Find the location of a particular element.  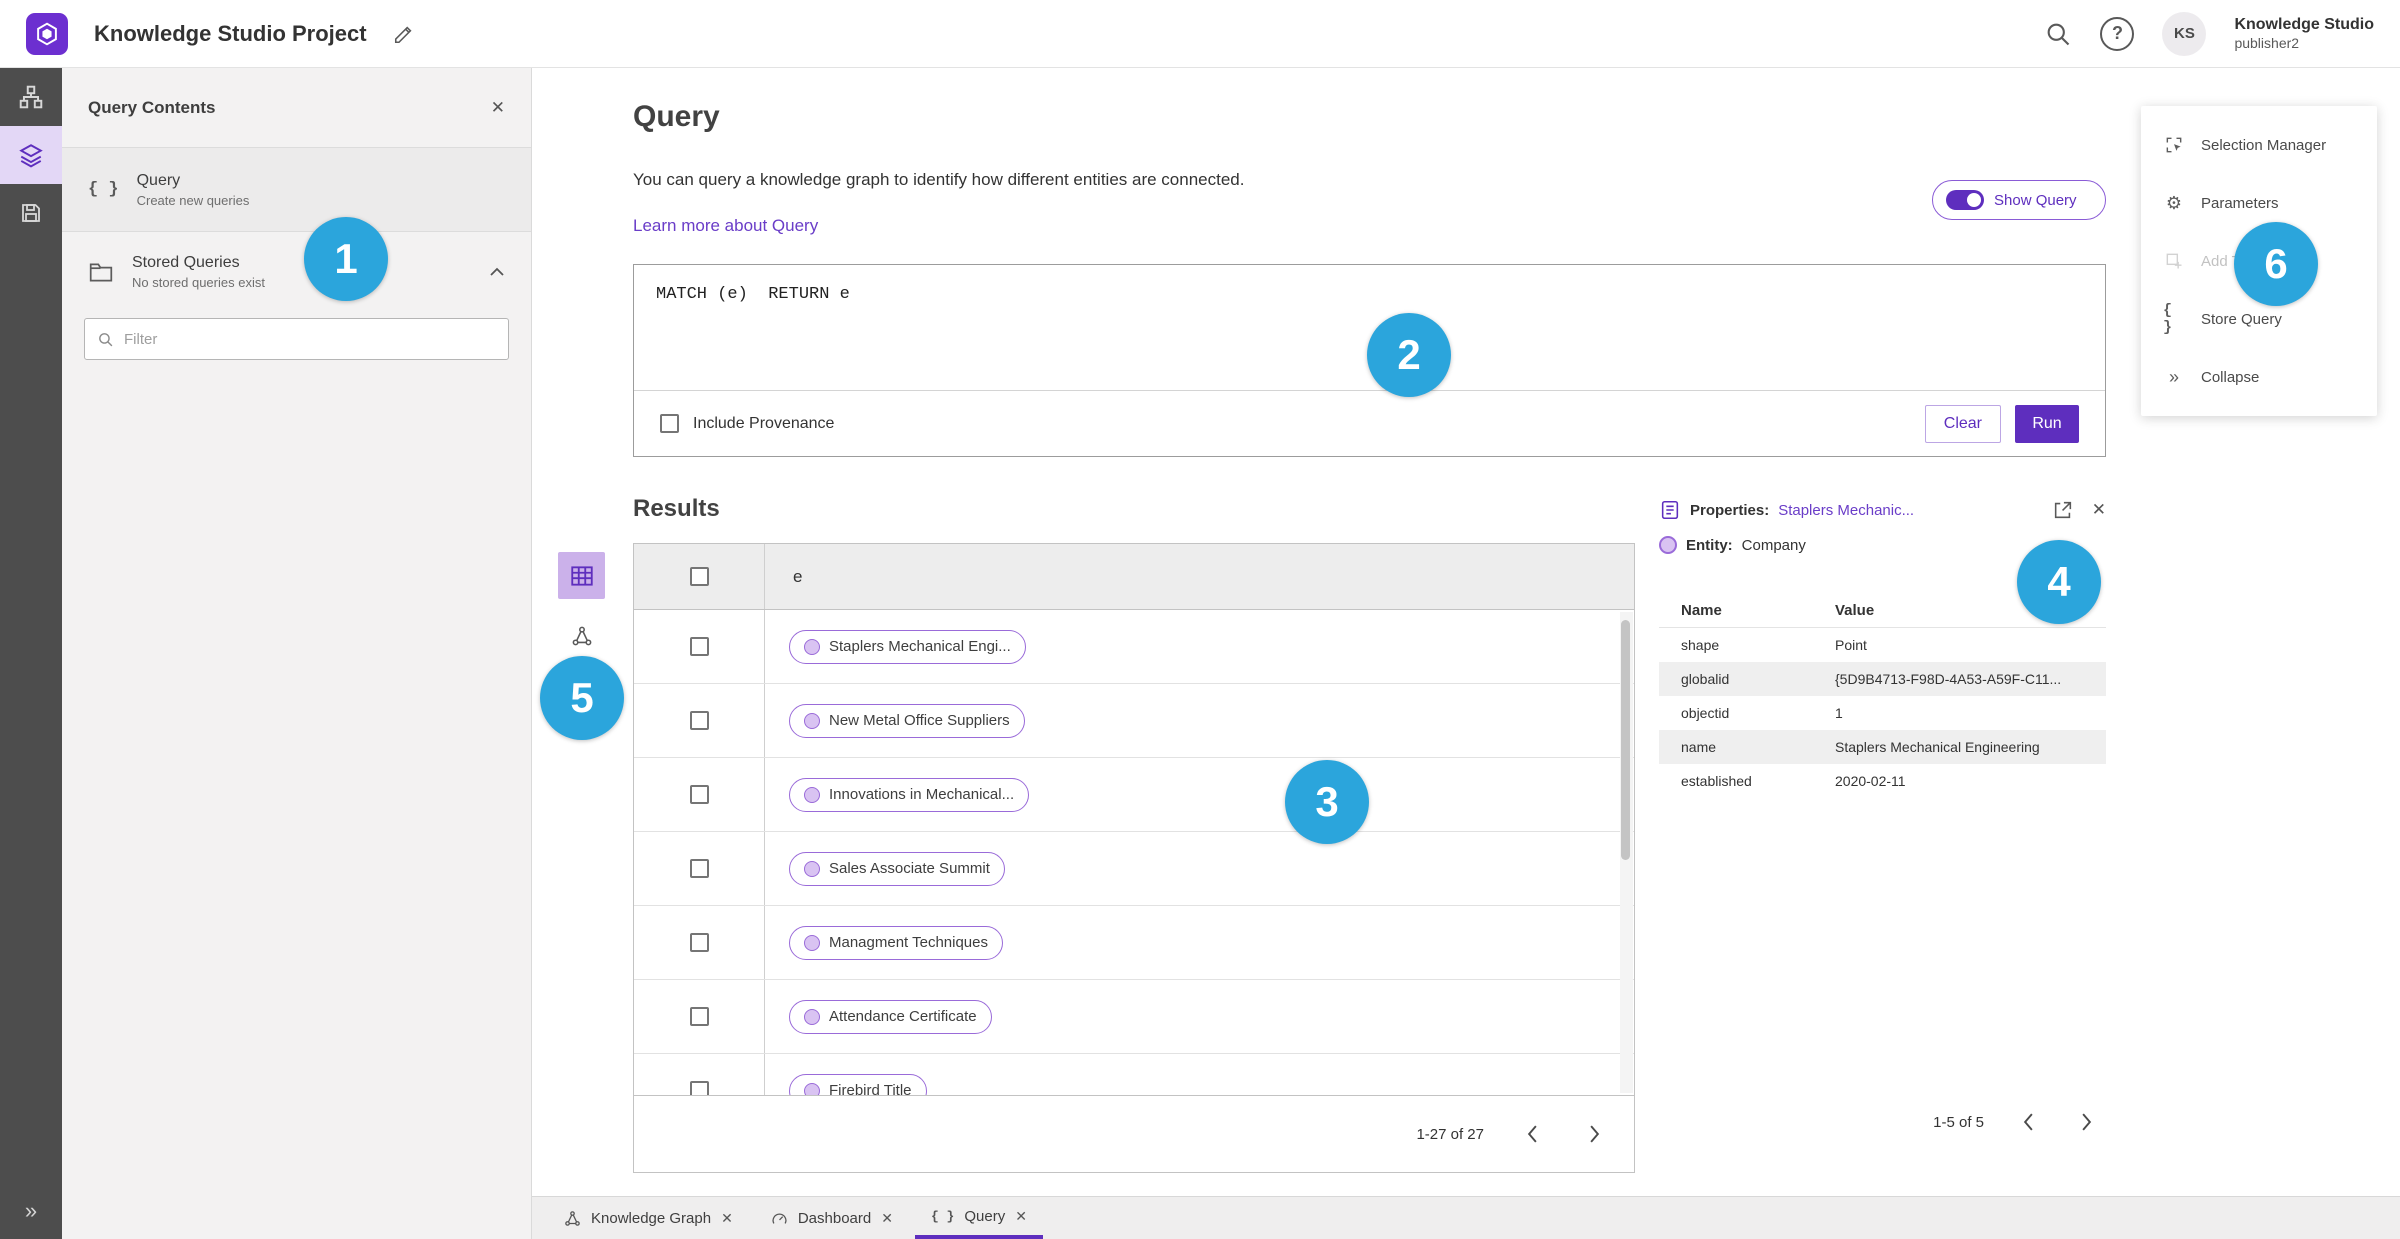

entity-pill: Sales Associate Summit is located at coordinates (897, 868).